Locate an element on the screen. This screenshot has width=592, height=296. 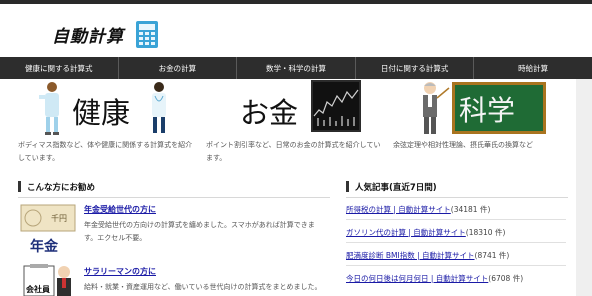
recommend-title-salaryman: サラリーマンの方に is located at coordinates (120, 271).